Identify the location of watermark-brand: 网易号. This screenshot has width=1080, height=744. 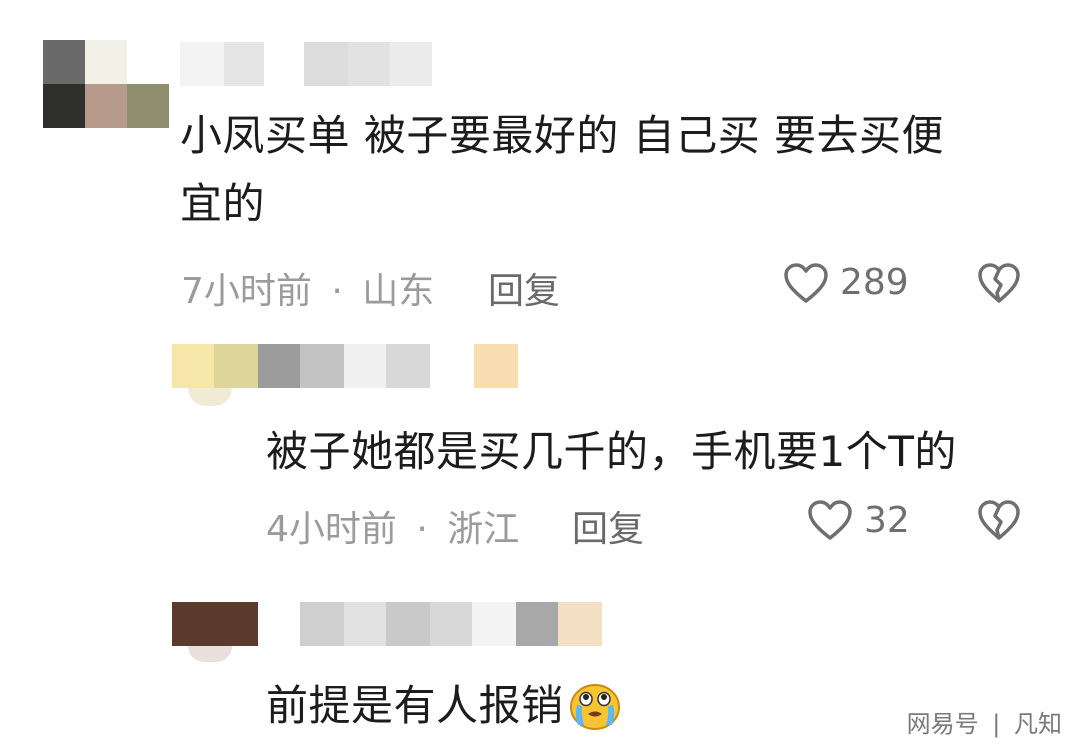
(942, 724).